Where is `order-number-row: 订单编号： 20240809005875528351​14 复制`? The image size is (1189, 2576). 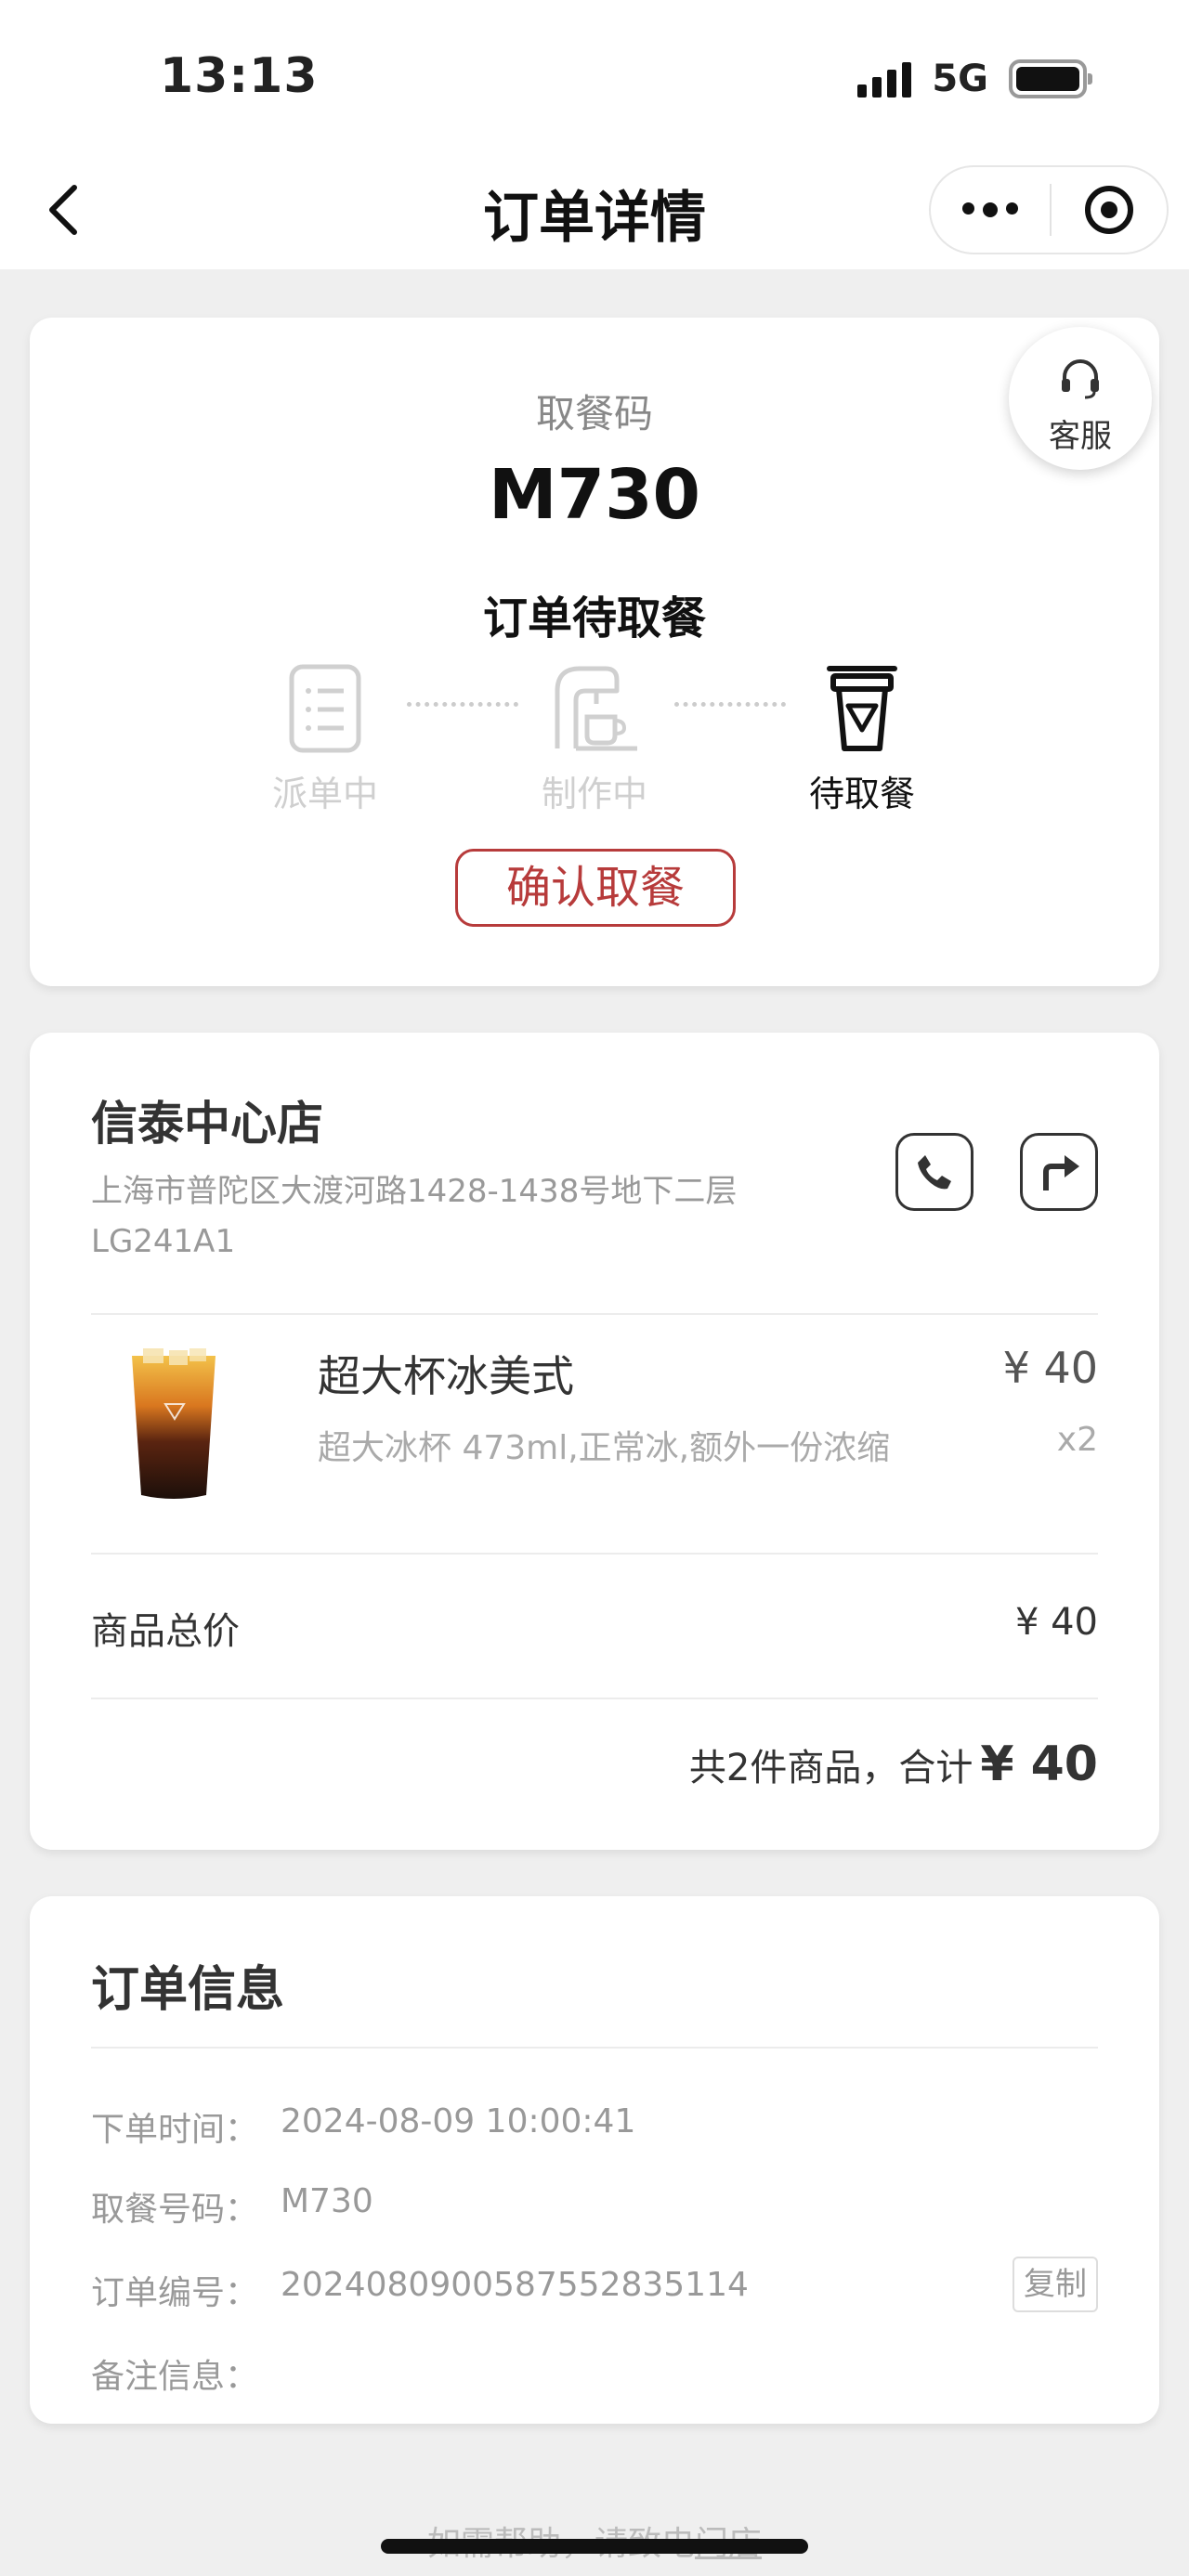 order-number-row: 订单编号： 20240809005875528351​14 复制 is located at coordinates (594, 2287).